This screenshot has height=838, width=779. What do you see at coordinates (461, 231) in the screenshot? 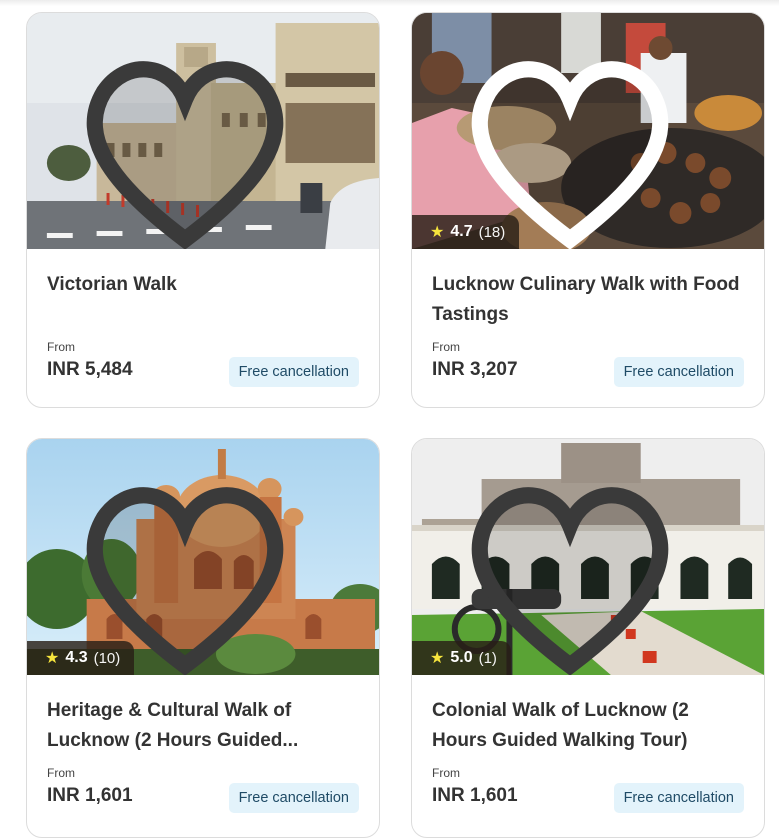
I see `rating-value: 4.7` at bounding box center [461, 231].